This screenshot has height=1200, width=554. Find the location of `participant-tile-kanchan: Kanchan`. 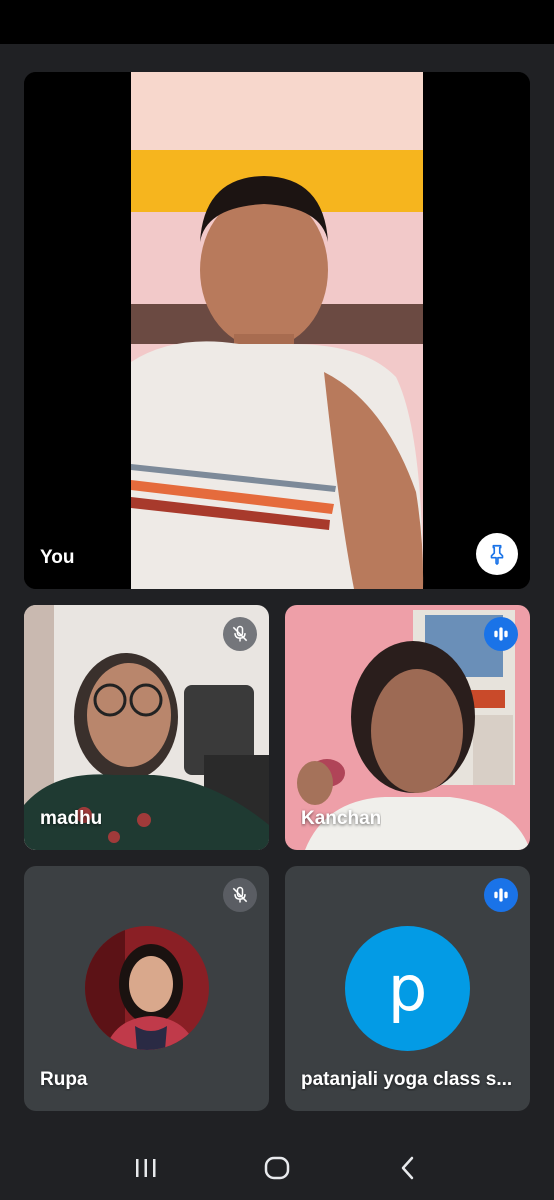

participant-tile-kanchan: Kanchan is located at coordinates (407, 727).